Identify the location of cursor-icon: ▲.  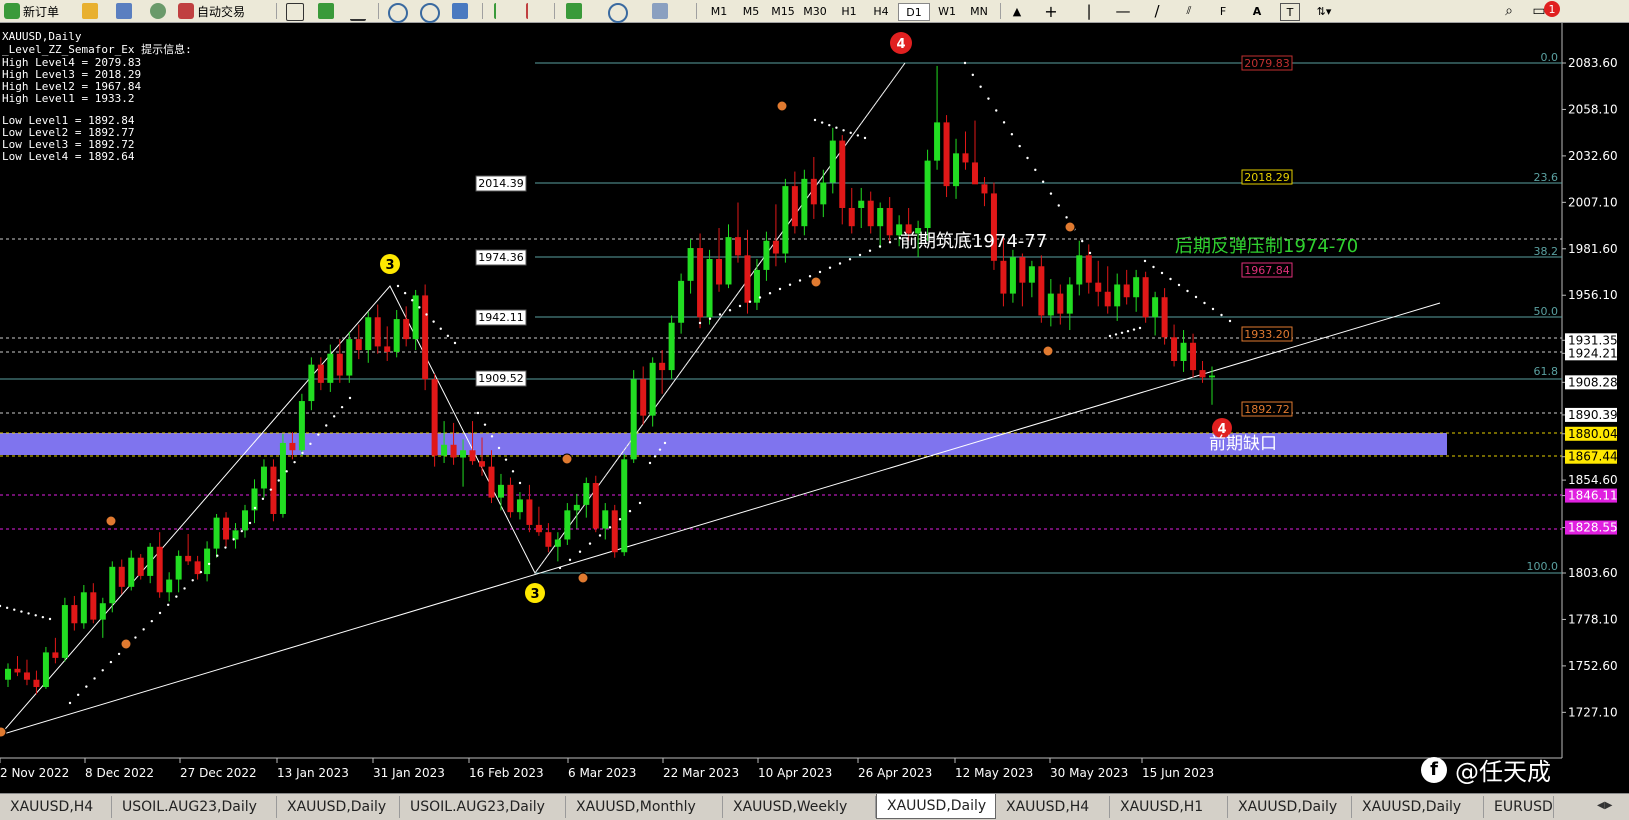
(1017, 11).